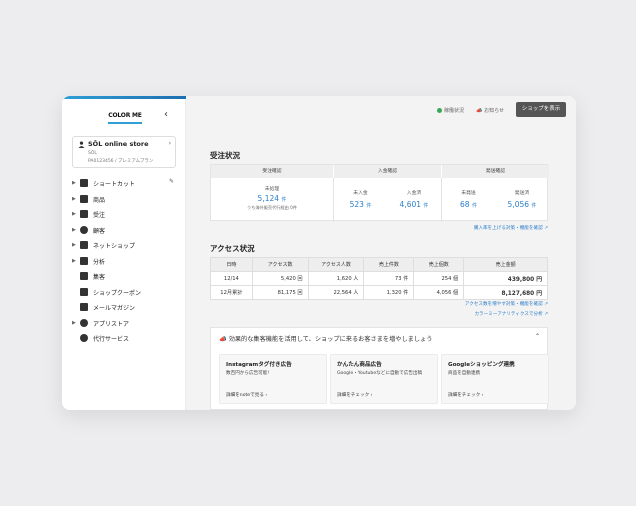 Image resolution: width=636 pixels, height=506 pixels. What do you see at coordinates (84, 260) in the screenshot?
I see `bar-chart-icon` at bounding box center [84, 260].